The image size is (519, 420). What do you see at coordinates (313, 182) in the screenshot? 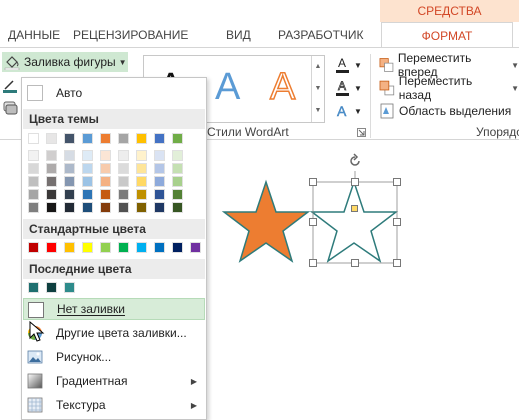
I see `resize-handle-nw` at bounding box center [313, 182].